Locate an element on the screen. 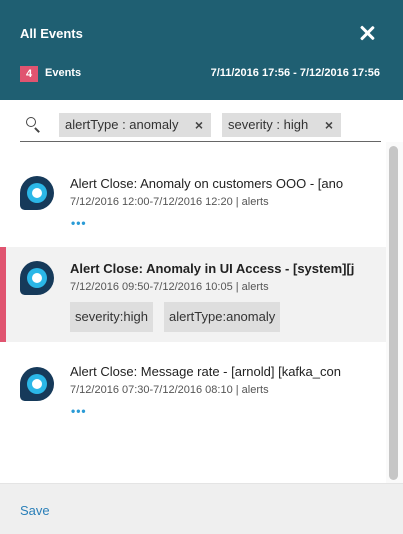 This screenshot has width=403, height=534. filter-chip-severity: severity : high × is located at coordinates (281, 125).